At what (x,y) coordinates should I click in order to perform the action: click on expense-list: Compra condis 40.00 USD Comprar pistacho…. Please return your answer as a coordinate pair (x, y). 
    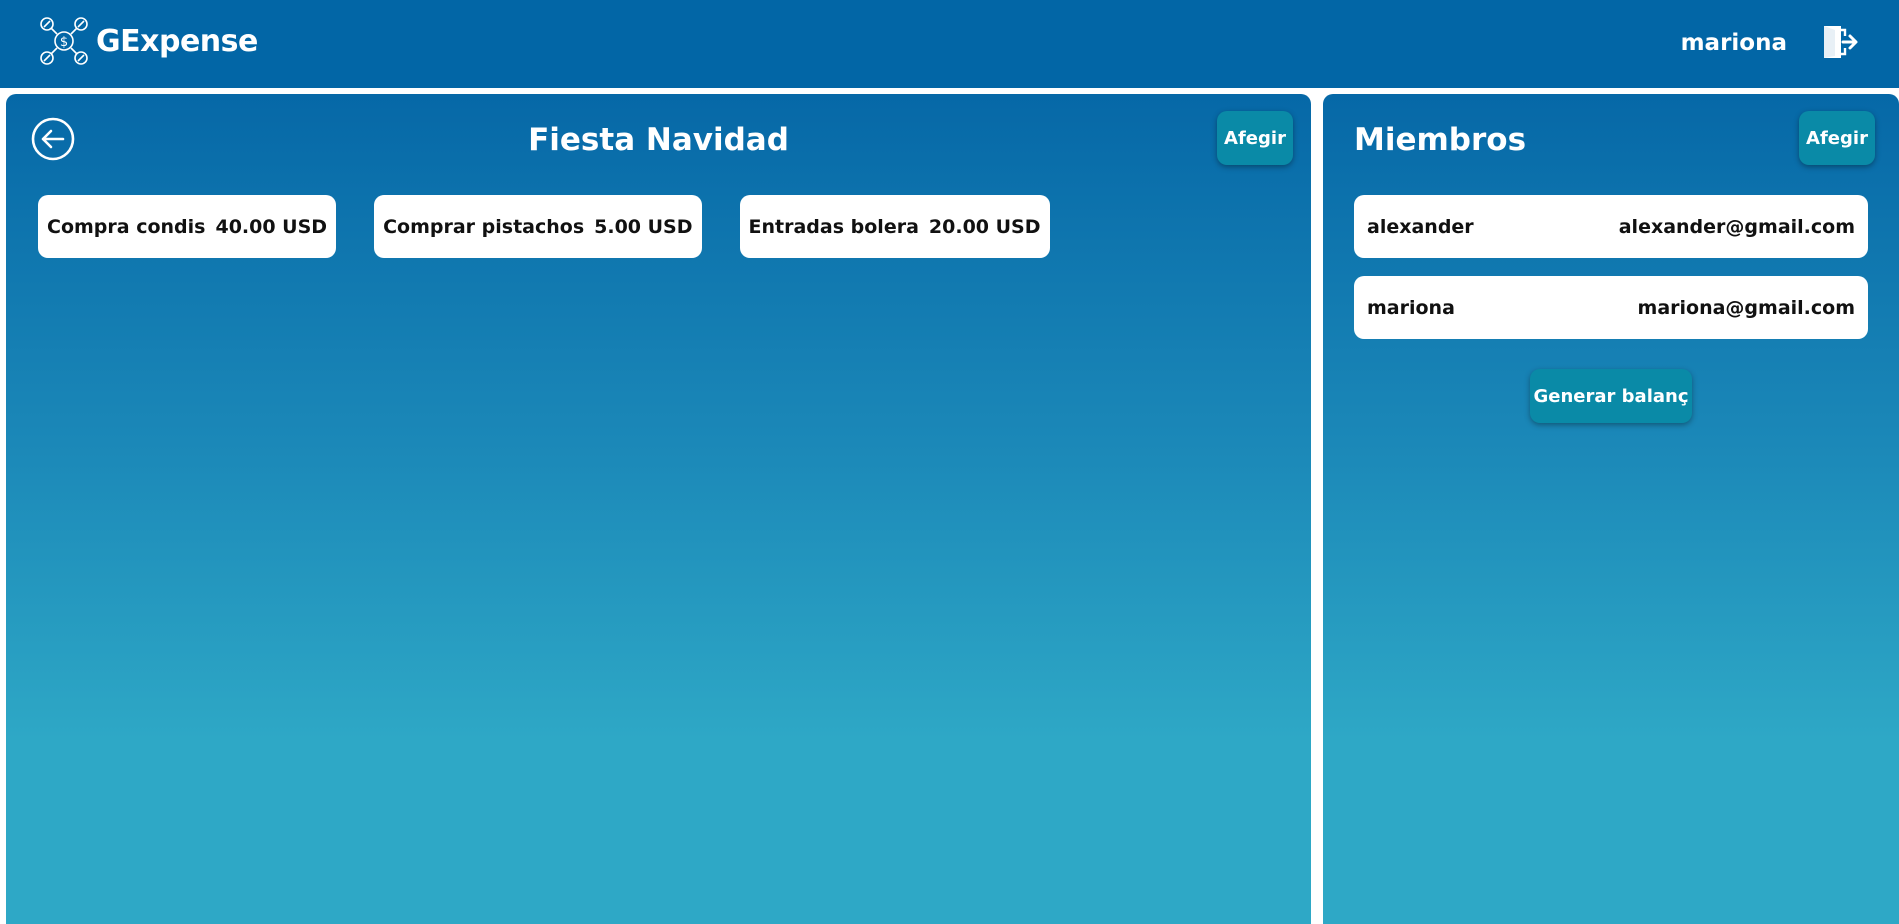
    Looking at the image, I should click on (544, 226).